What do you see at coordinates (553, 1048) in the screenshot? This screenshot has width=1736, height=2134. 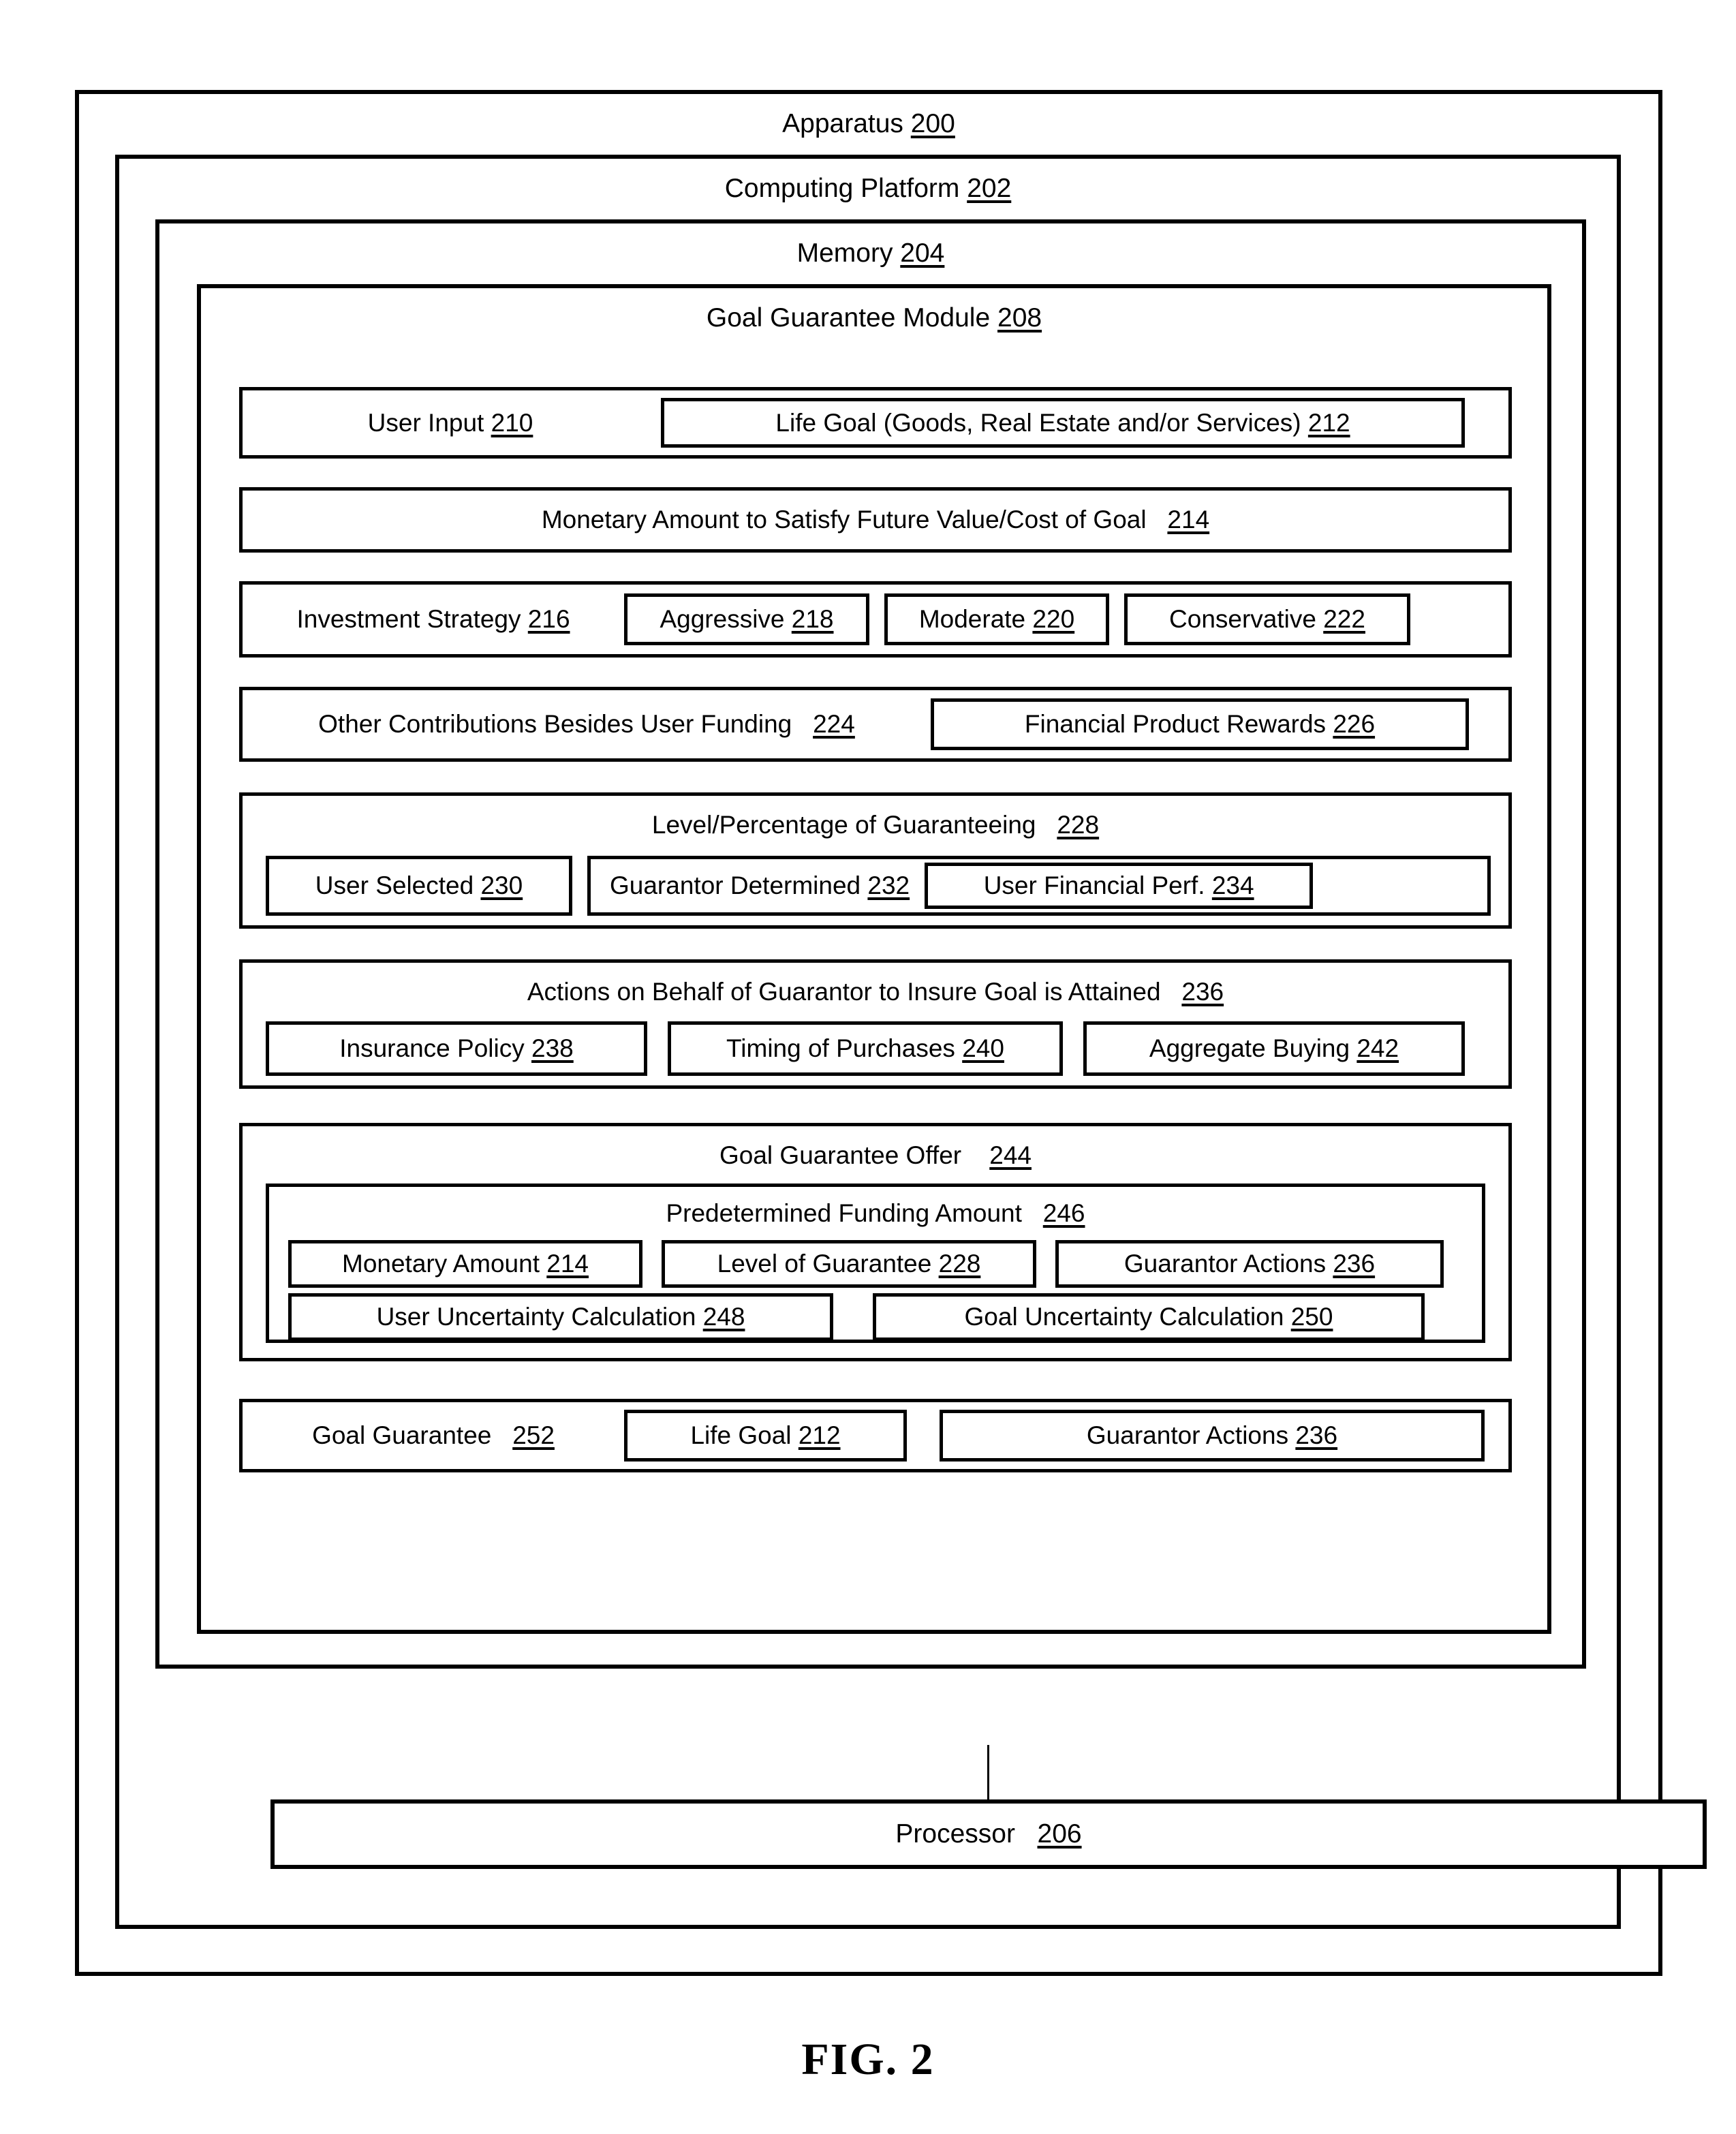 I see `insurance-policy-ref: 238` at bounding box center [553, 1048].